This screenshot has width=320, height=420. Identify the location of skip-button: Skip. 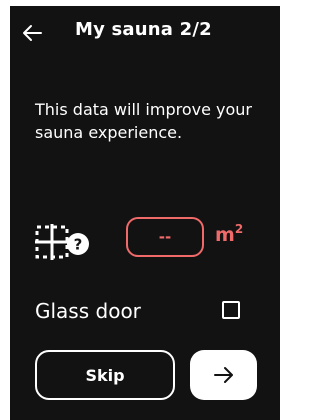
(105, 375).